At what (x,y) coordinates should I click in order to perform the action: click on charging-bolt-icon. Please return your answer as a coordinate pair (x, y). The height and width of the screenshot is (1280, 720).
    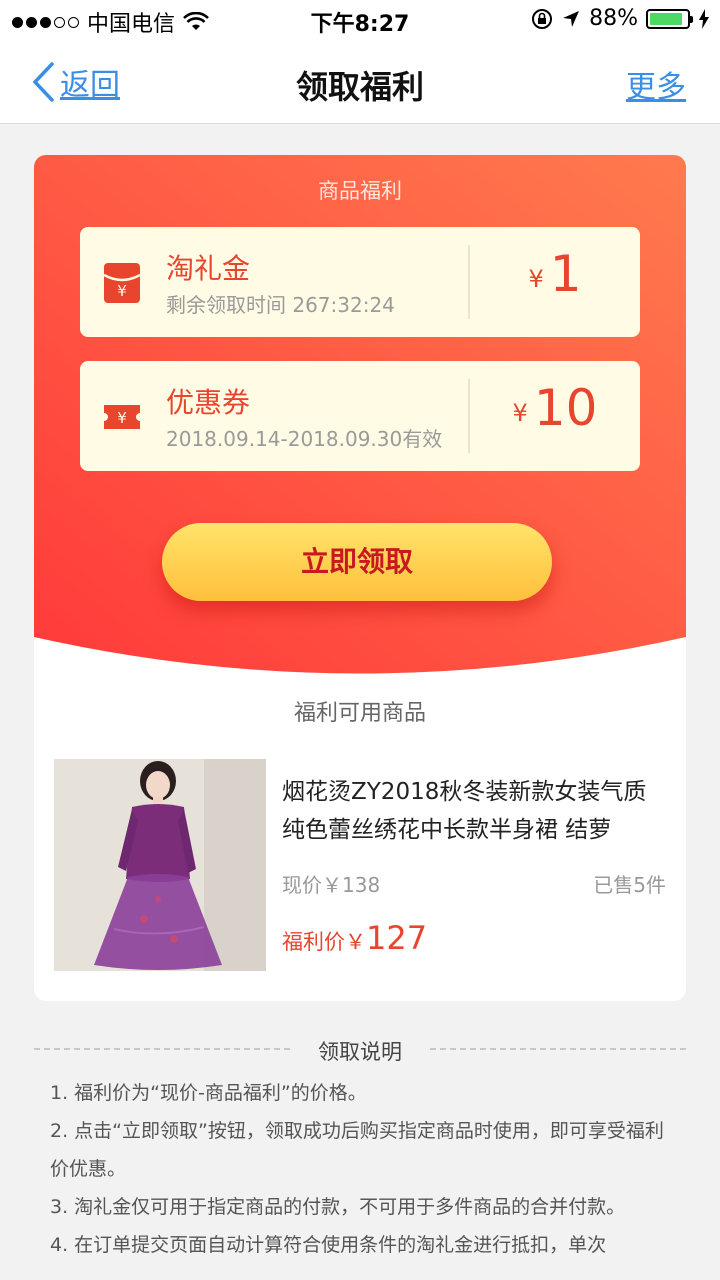
    Looking at the image, I should click on (704, 18).